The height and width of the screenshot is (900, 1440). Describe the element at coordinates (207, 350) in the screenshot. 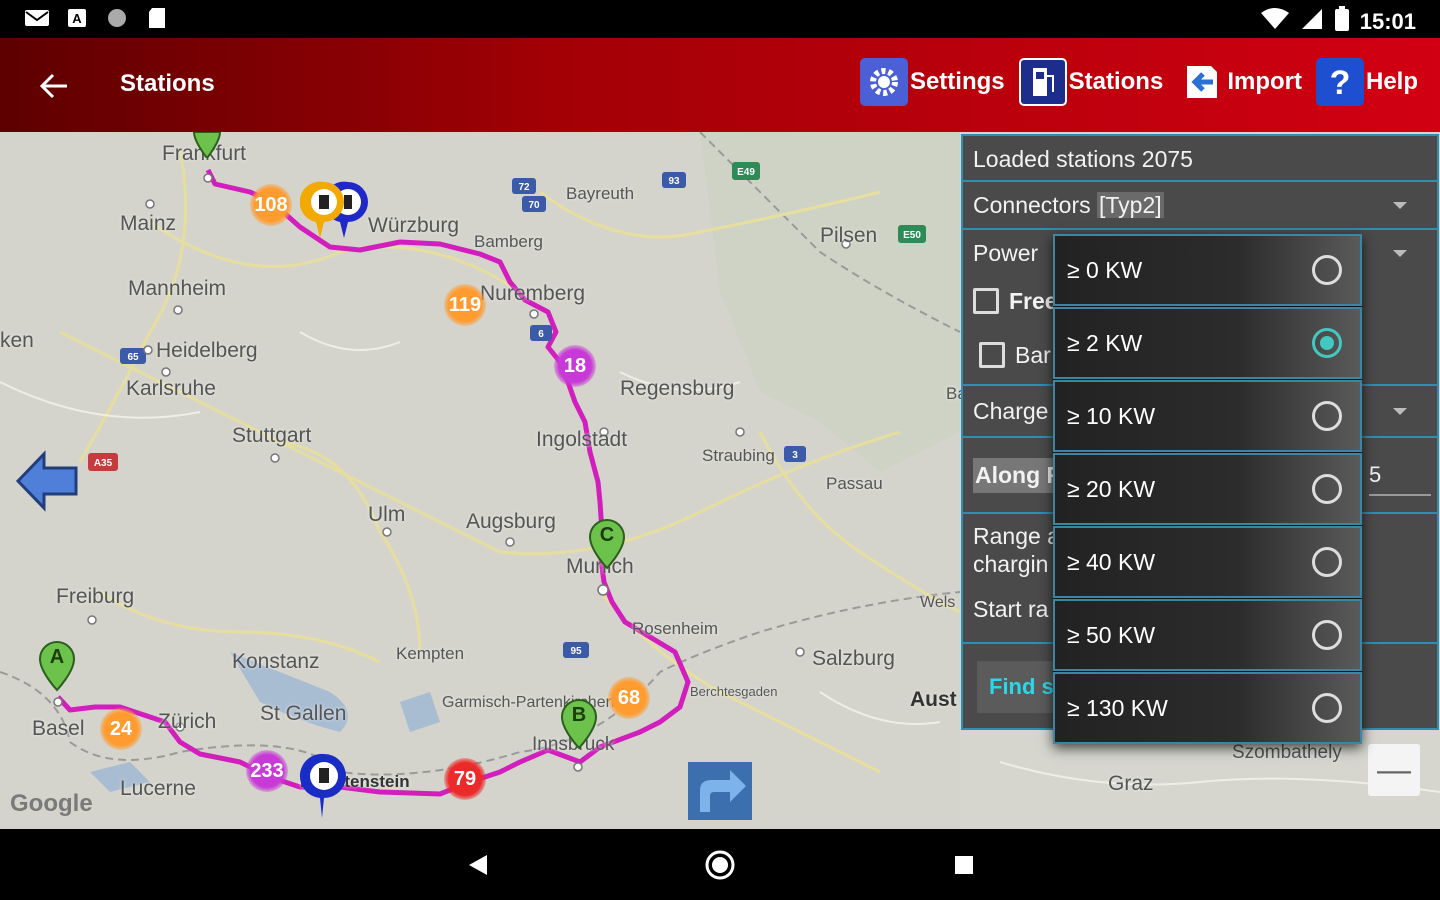

I see `map-label: Heidelberg` at that location.